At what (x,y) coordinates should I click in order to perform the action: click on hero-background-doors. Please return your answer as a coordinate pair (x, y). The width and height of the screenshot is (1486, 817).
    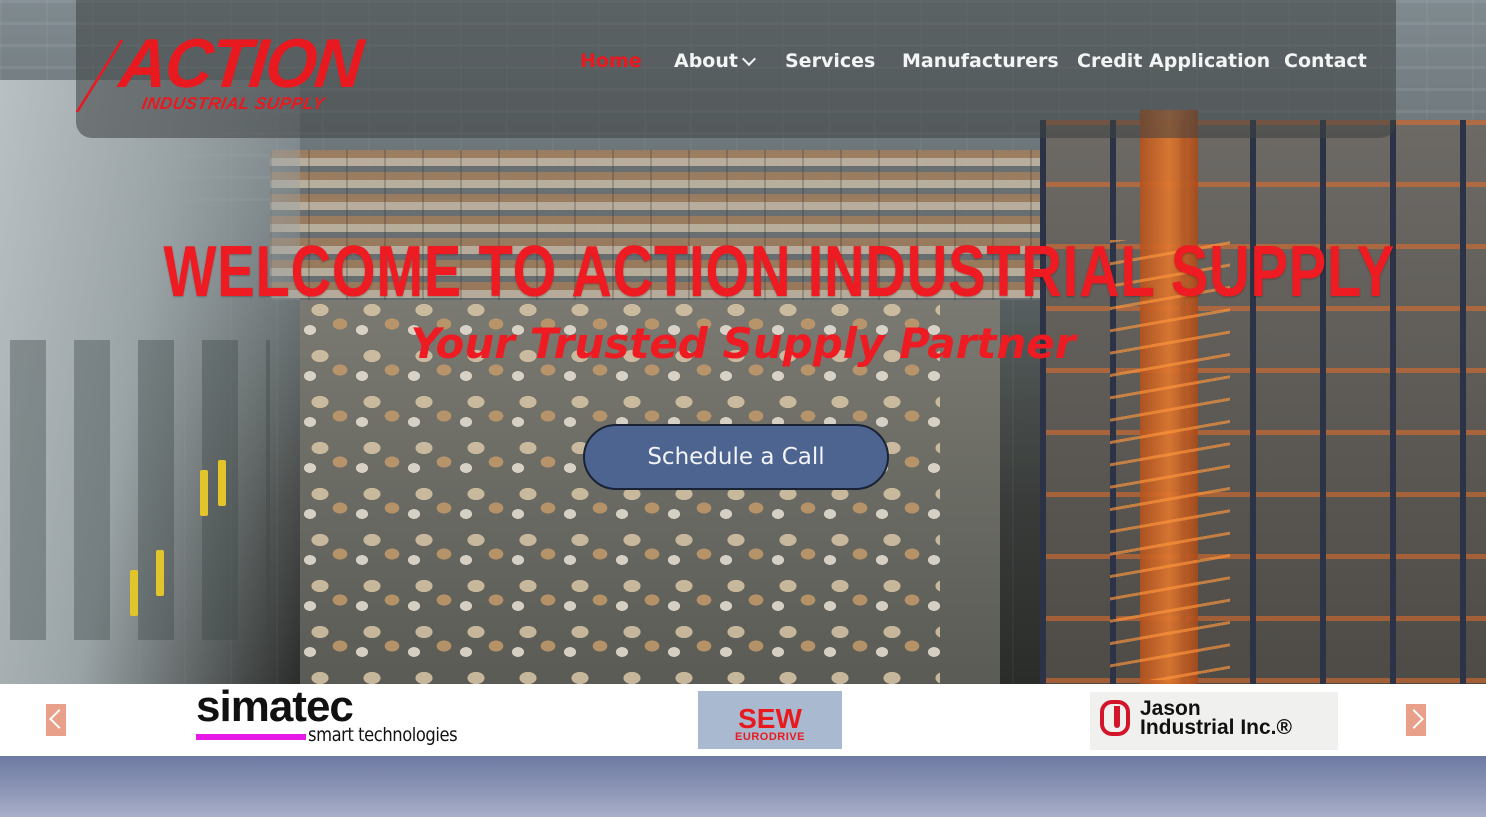
    Looking at the image, I should click on (140, 490).